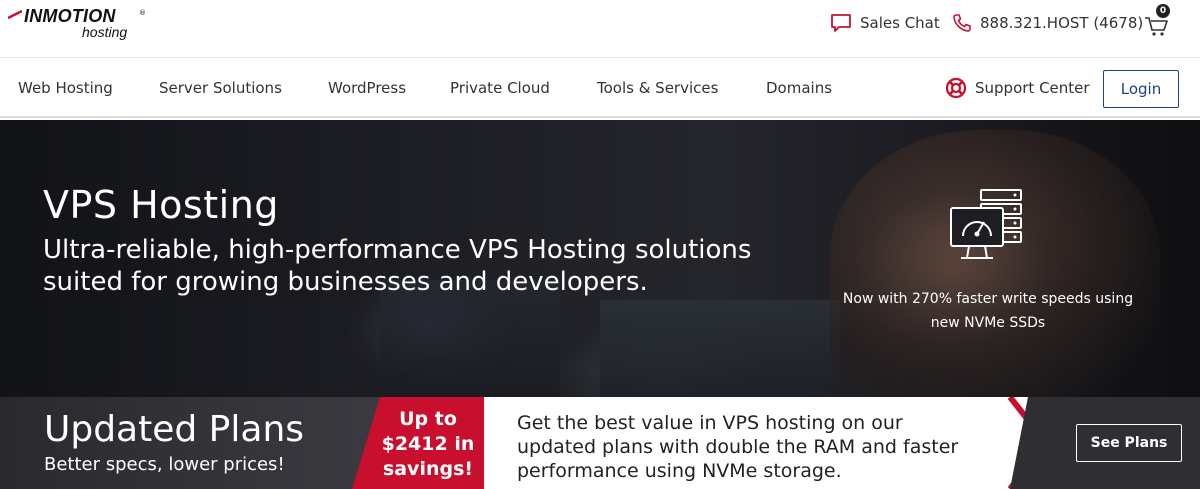 The image size is (1200, 489). I want to click on cart-count-badge: 0, so click(1163, 11).